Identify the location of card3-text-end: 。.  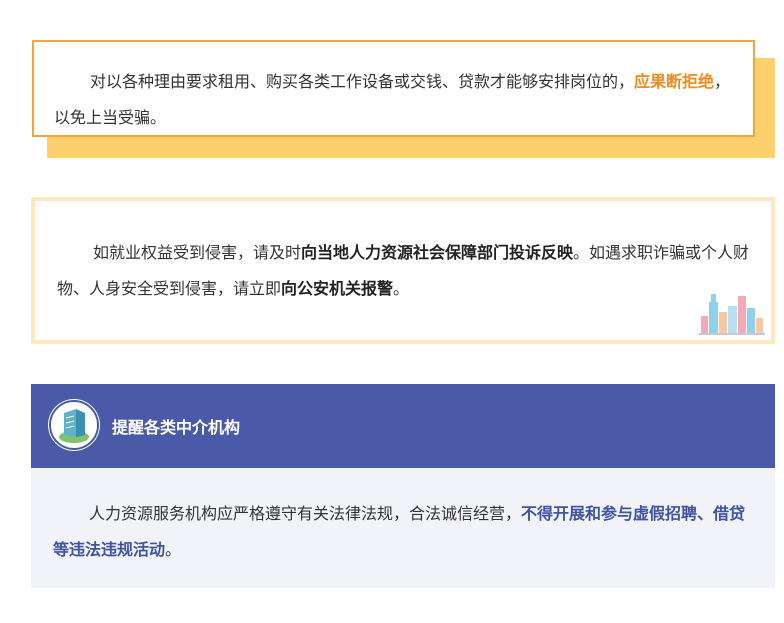
(173, 549).